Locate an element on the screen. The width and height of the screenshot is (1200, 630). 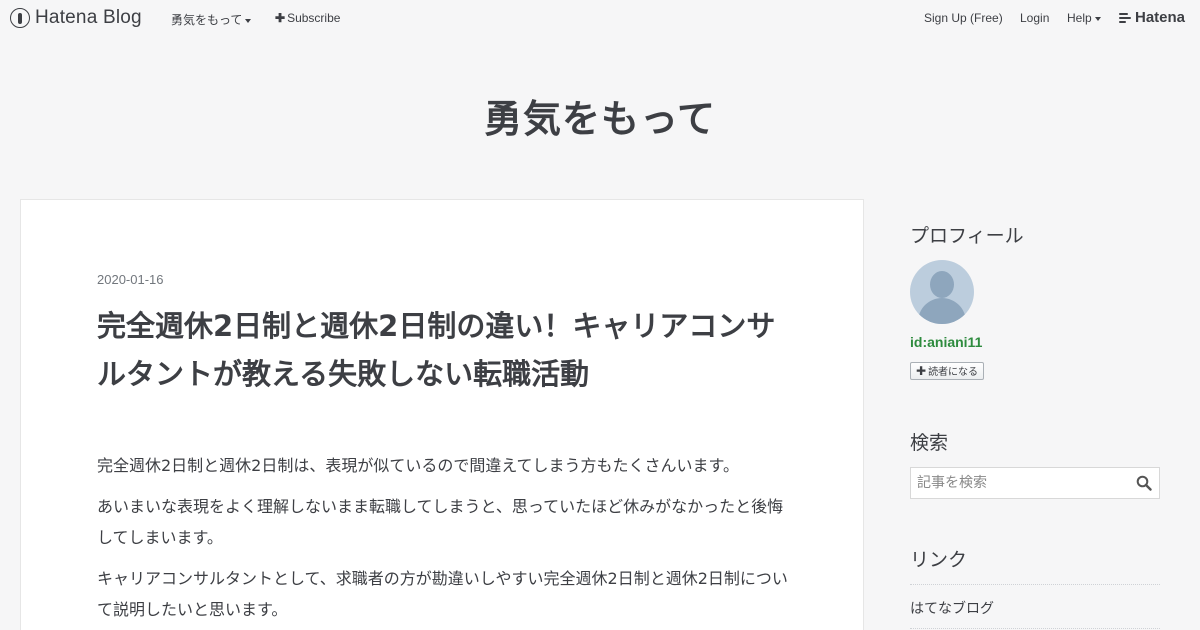
hatena-brand-icon is located at coordinates (1125, 17).